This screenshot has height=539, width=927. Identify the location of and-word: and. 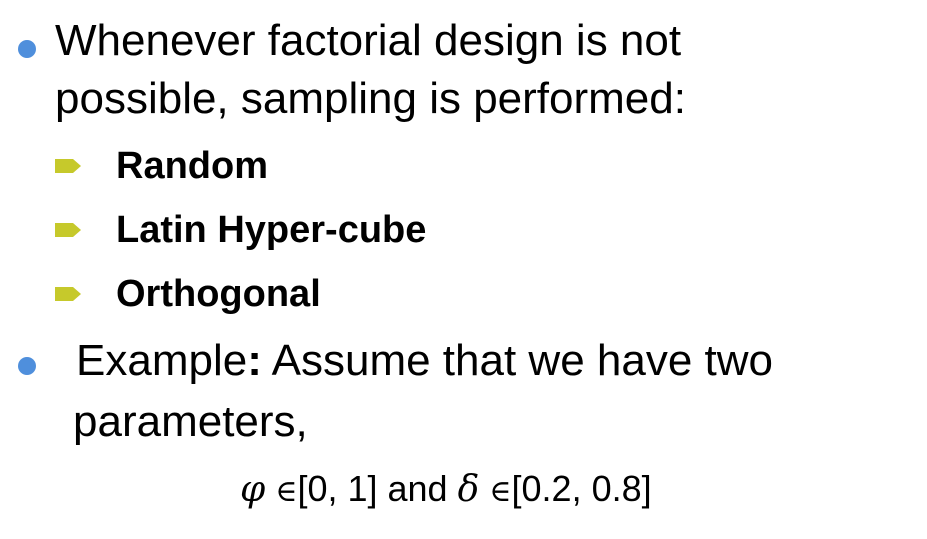
(417, 488).